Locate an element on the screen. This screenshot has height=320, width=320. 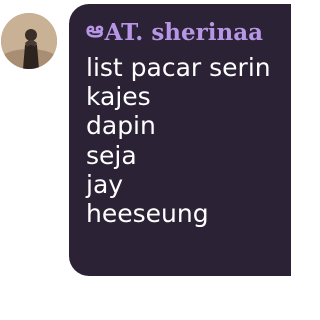
avatar-photo is located at coordinates (29, 41).